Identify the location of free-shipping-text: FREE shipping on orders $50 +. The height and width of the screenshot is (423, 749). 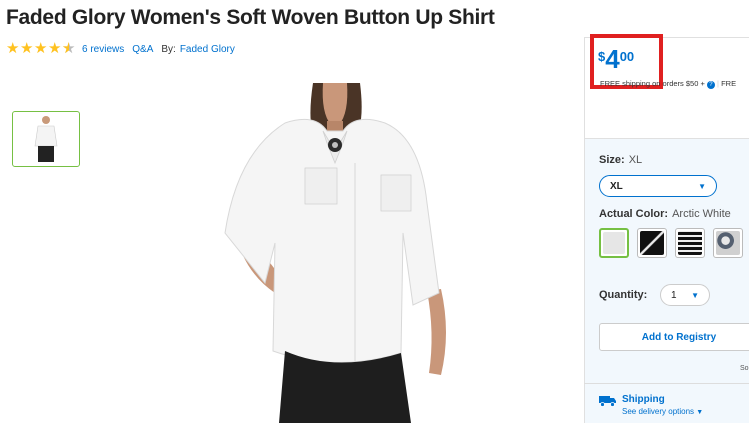
(652, 83).